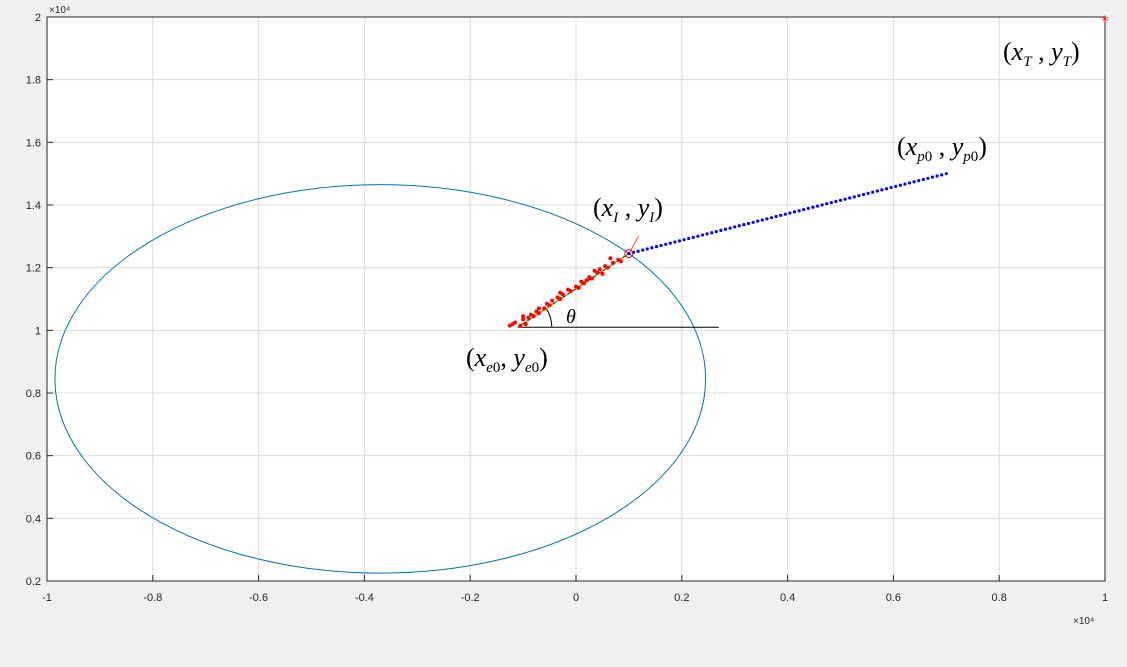 This screenshot has width=1127, height=667. What do you see at coordinates (47, 598) in the screenshot?
I see `x-tick-label: -1` at bounding box center [47, 598].